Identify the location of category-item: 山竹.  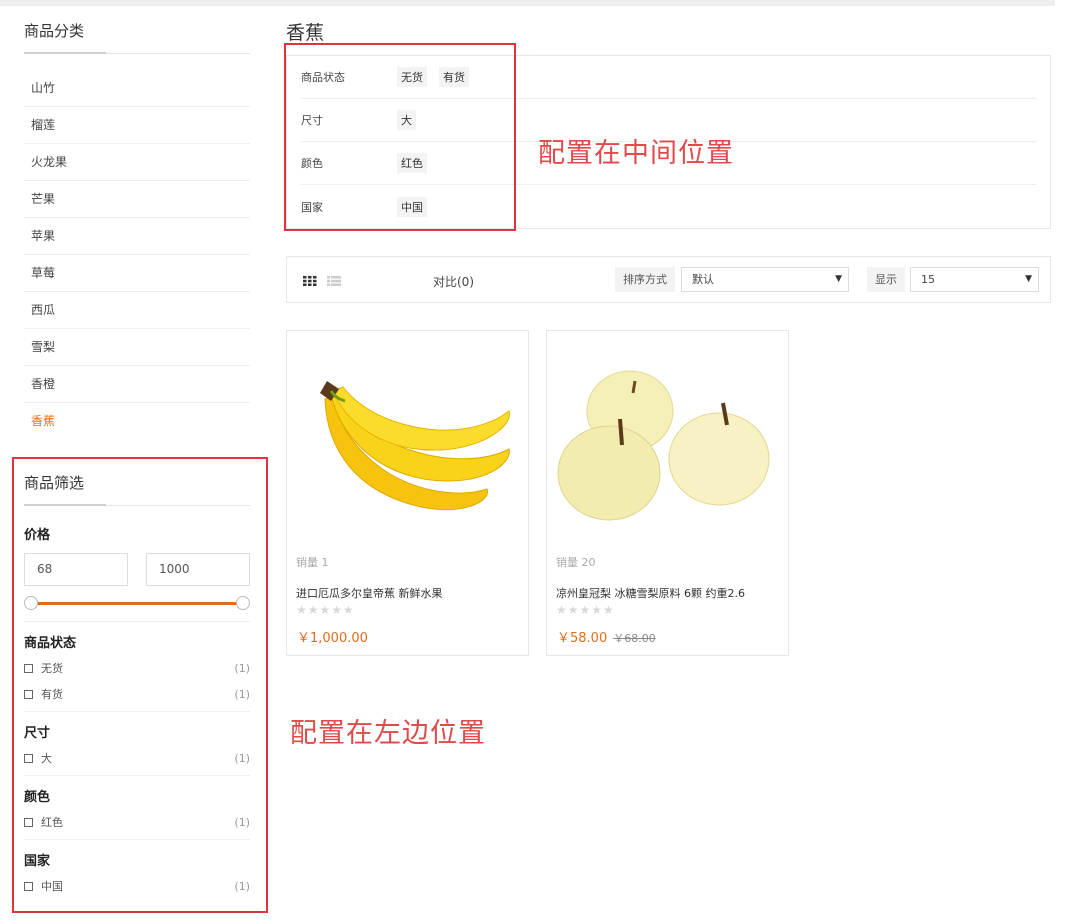
(137, 88).